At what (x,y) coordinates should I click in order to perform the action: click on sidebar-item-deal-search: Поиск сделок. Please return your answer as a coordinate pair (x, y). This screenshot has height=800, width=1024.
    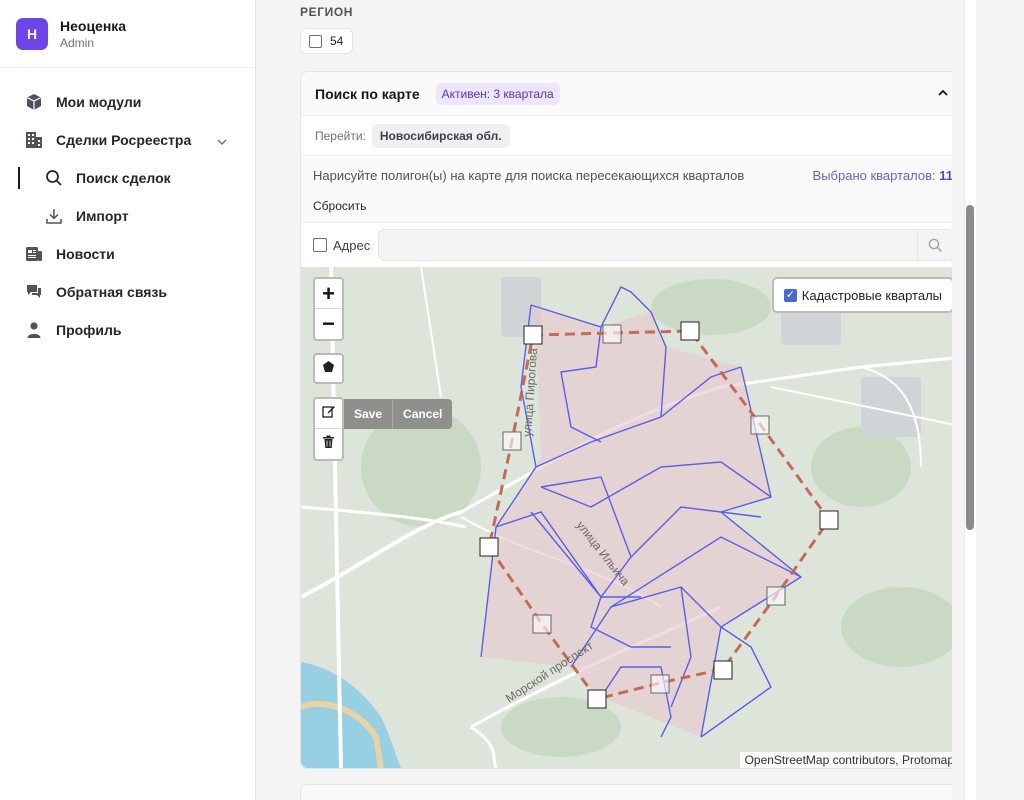
    Looking at the image, I should click on (127, 178).